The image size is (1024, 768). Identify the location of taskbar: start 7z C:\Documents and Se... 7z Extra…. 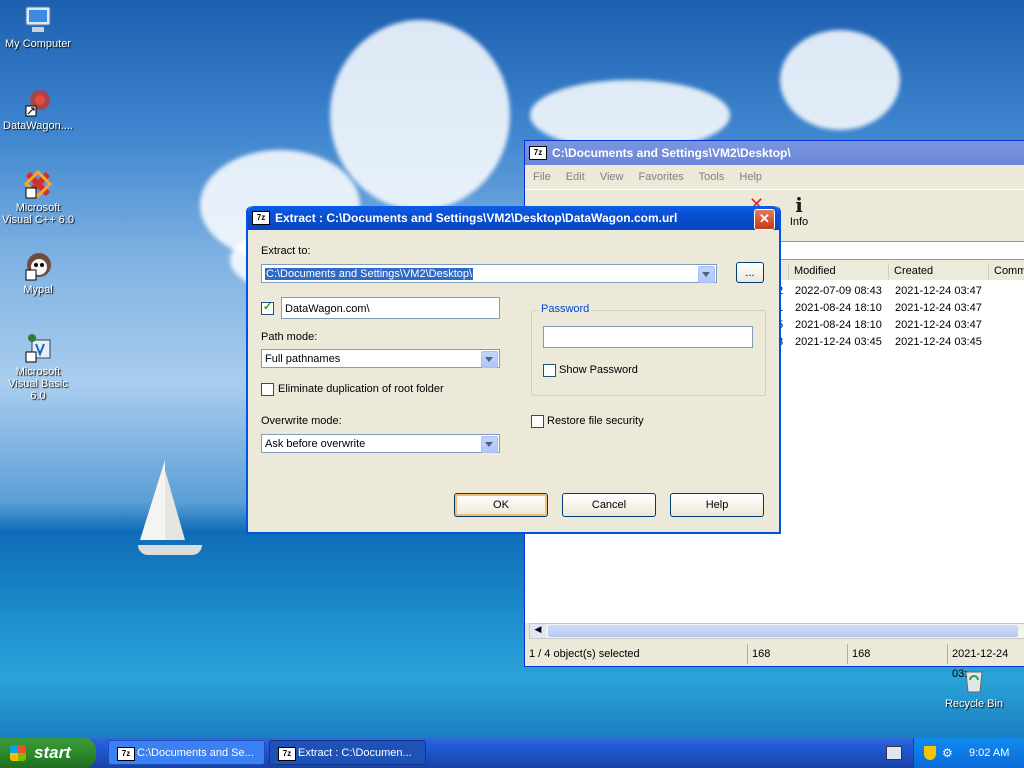
(512, 753).